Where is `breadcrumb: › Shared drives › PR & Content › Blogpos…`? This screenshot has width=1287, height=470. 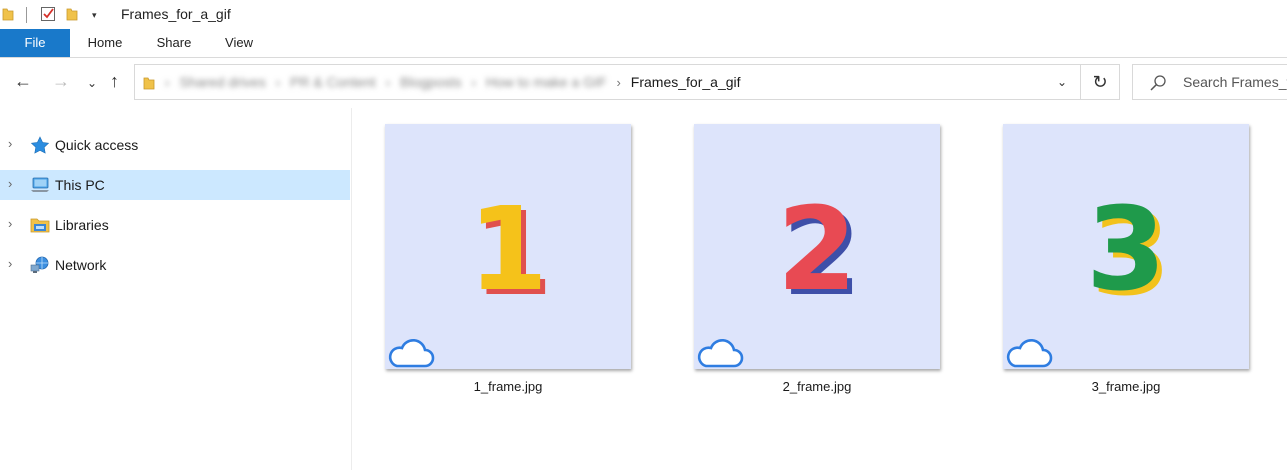
breadcrumb: › Shared drives › PR & Content › Blogpos… is located at coordinates (451, 82).